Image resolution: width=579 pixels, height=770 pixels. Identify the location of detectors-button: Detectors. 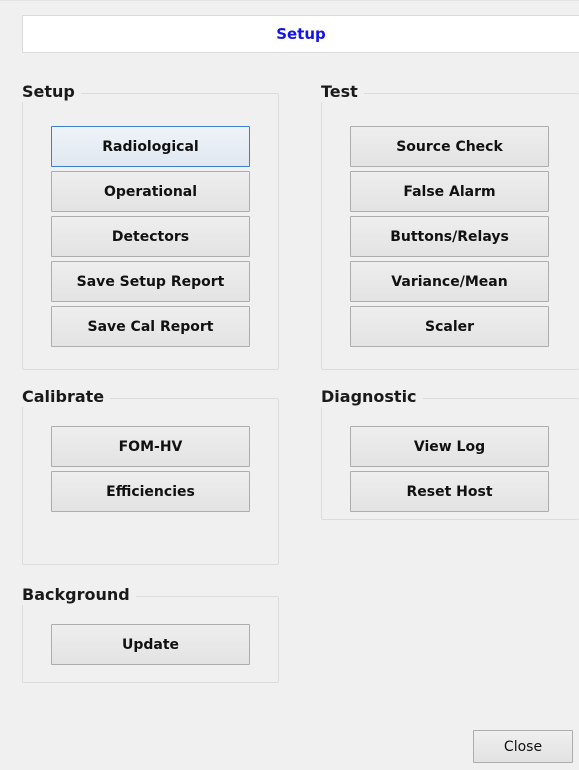
(150, 236).